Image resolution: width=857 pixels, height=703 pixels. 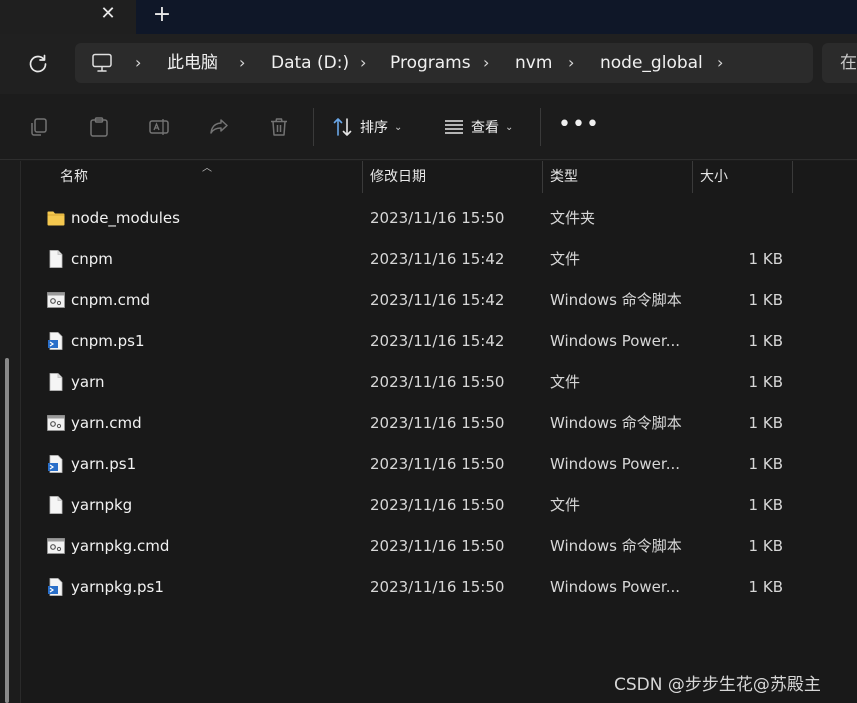 I want to click on sort-icon, so click(x=342, y=127).